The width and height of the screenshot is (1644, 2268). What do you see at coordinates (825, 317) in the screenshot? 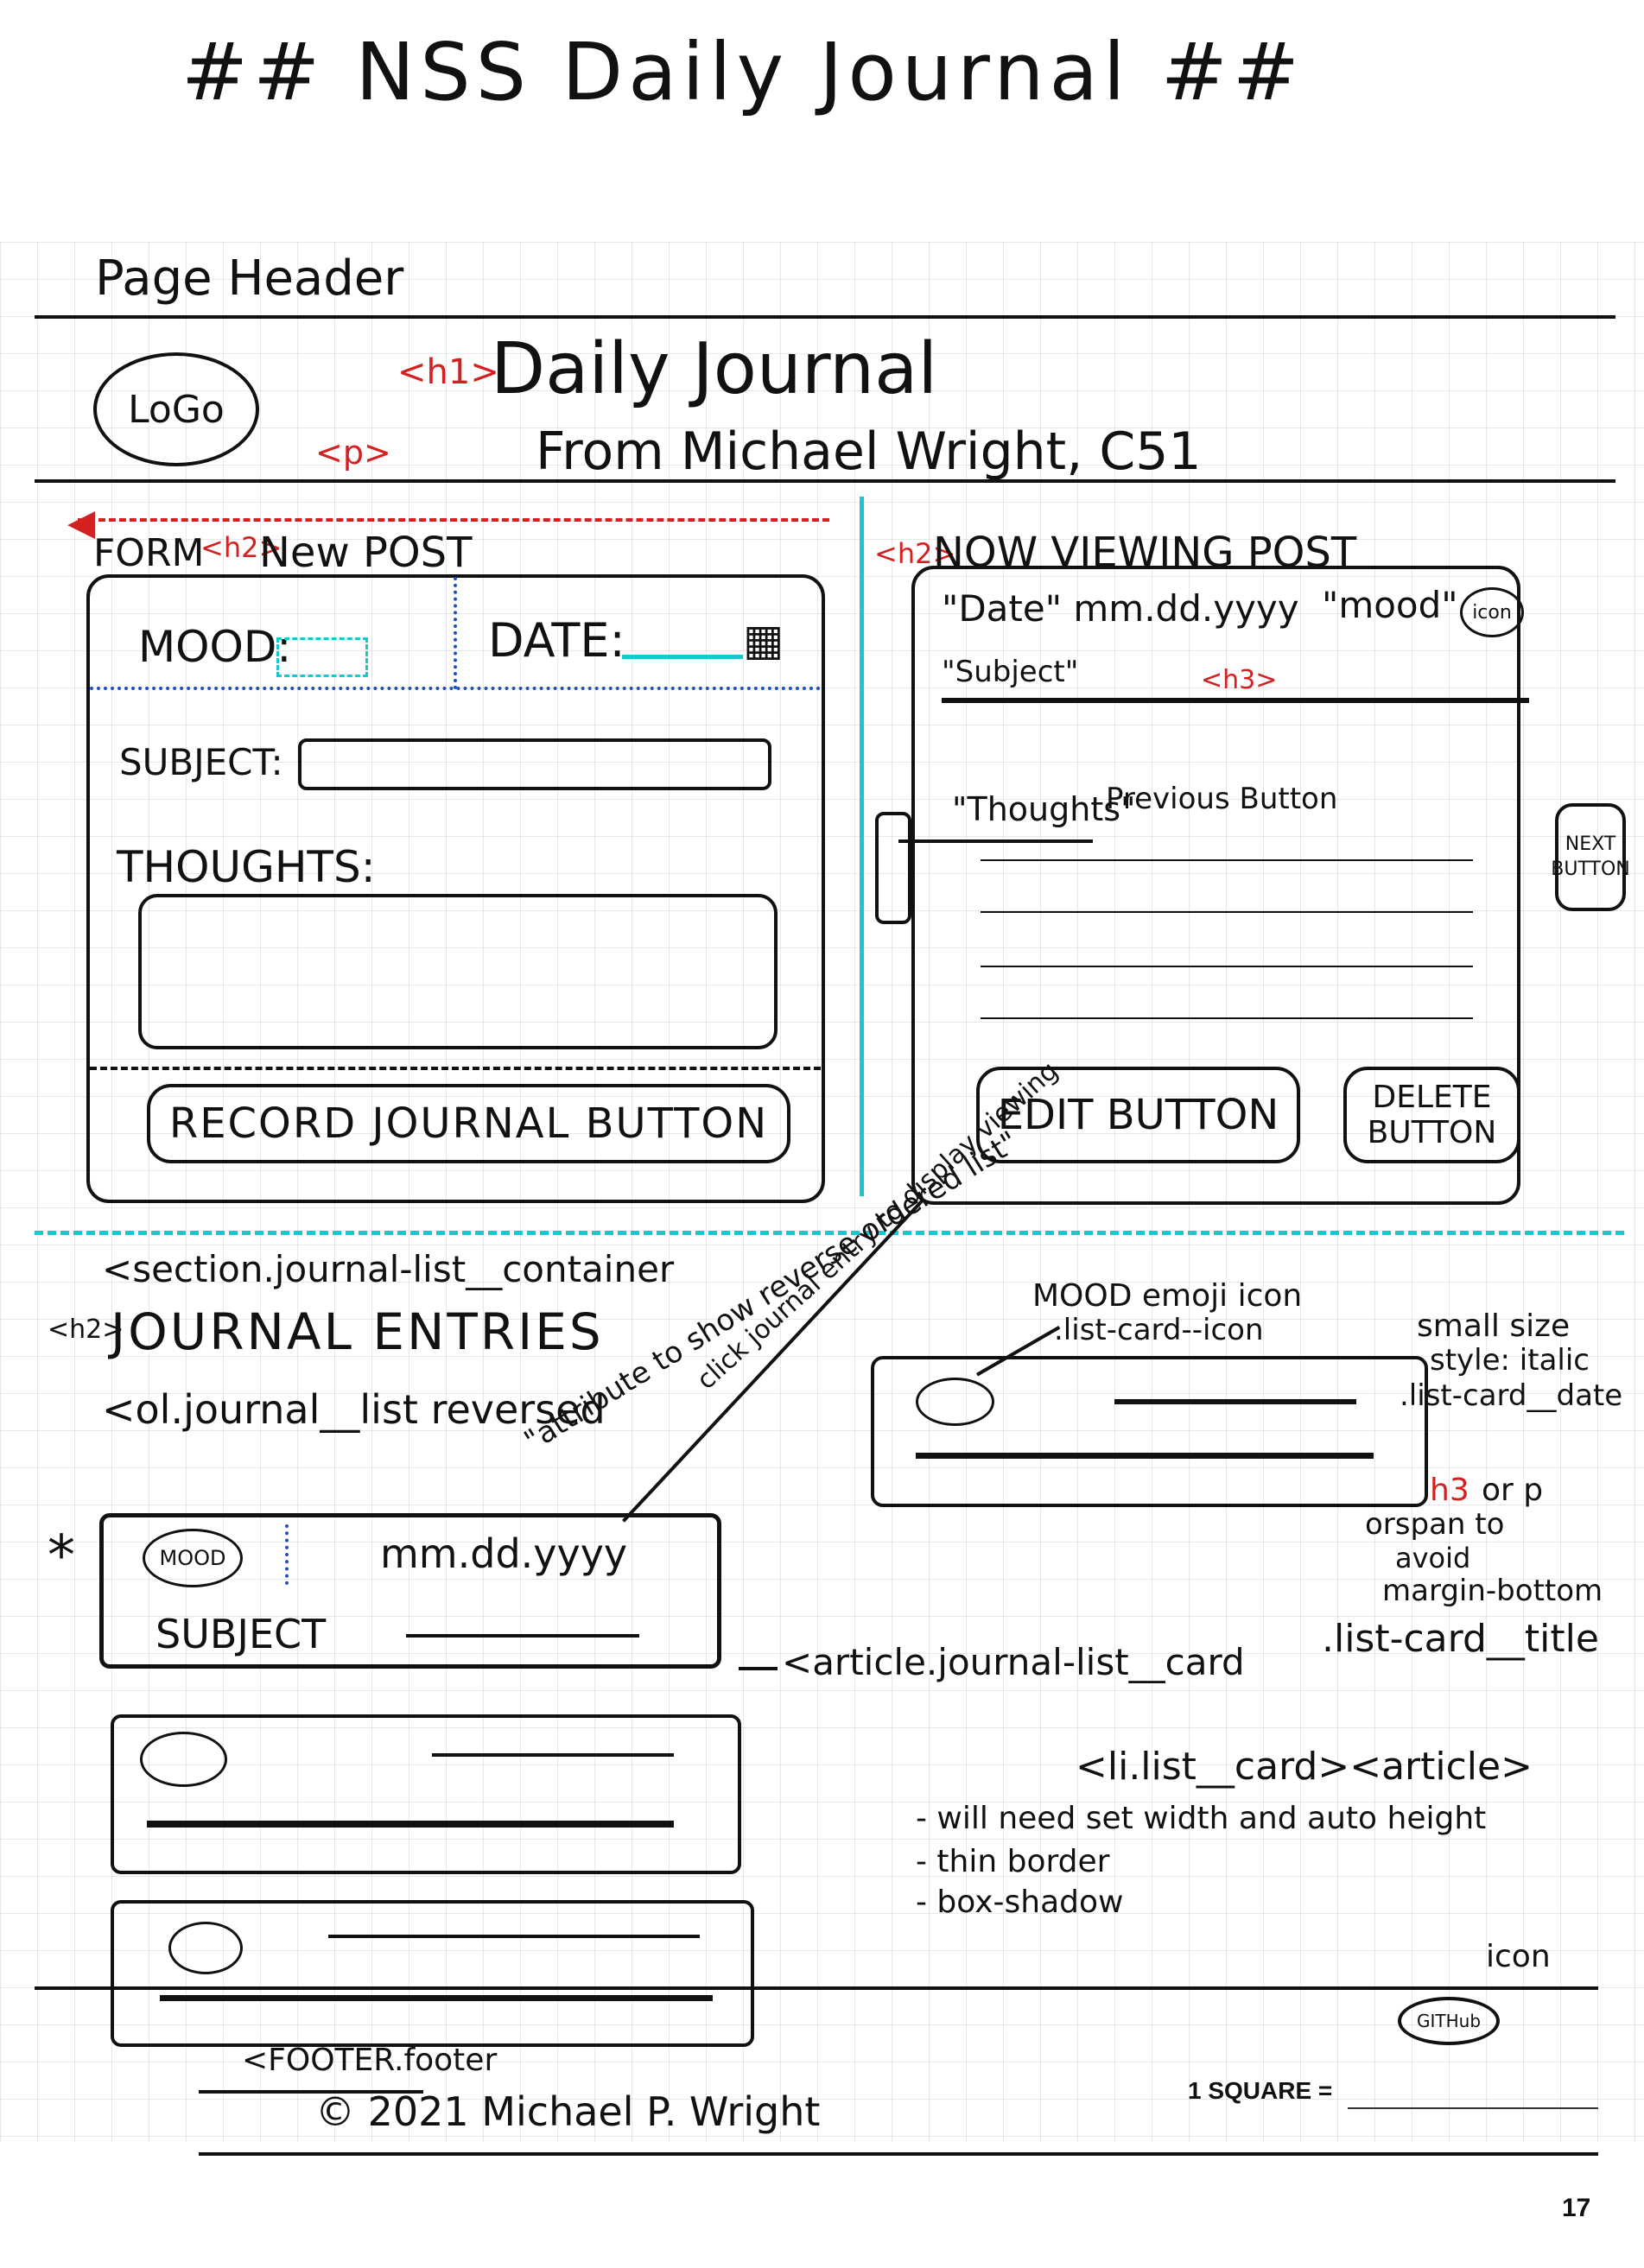
I see `header-top-rule` at bounding box center [825, 317].